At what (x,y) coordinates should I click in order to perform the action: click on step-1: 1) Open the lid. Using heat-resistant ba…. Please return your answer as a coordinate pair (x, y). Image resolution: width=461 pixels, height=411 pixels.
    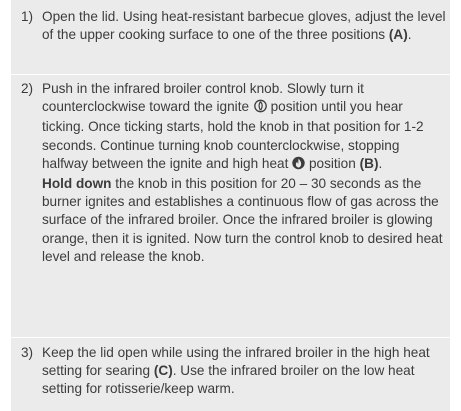
    Looking at the image, I should click on (230, 38).